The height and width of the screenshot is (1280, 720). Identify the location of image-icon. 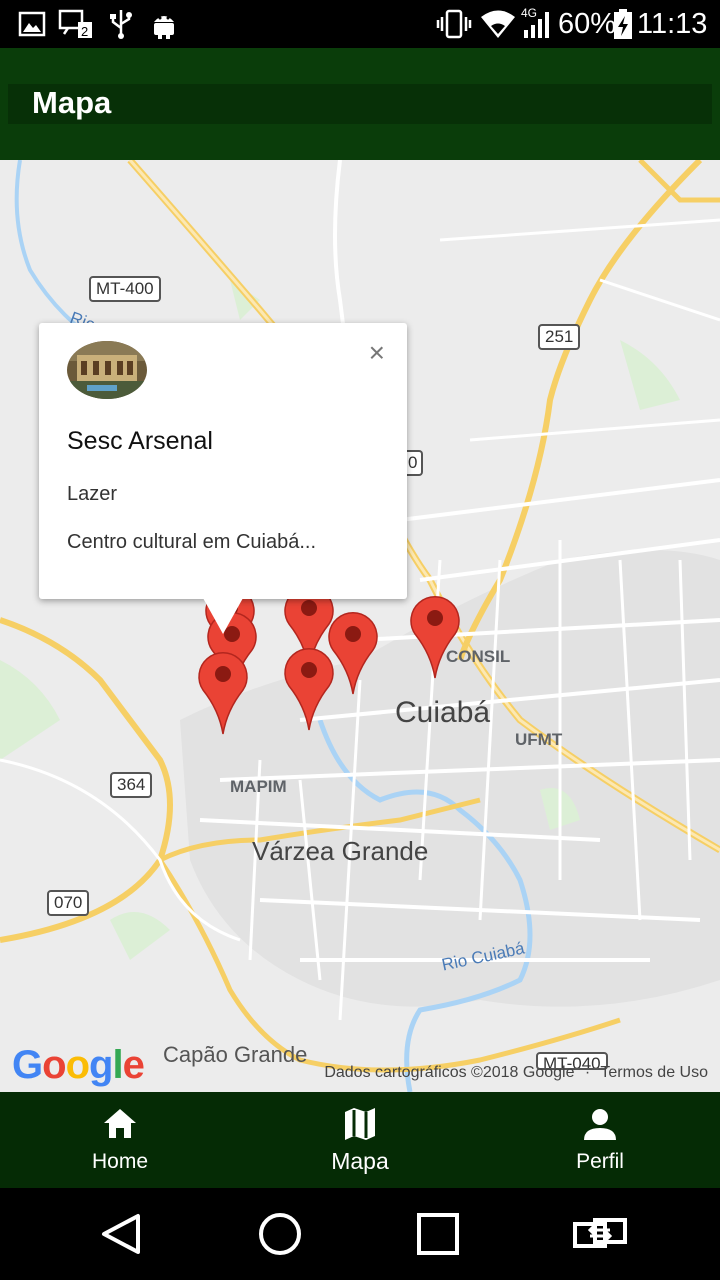
(32, 24).